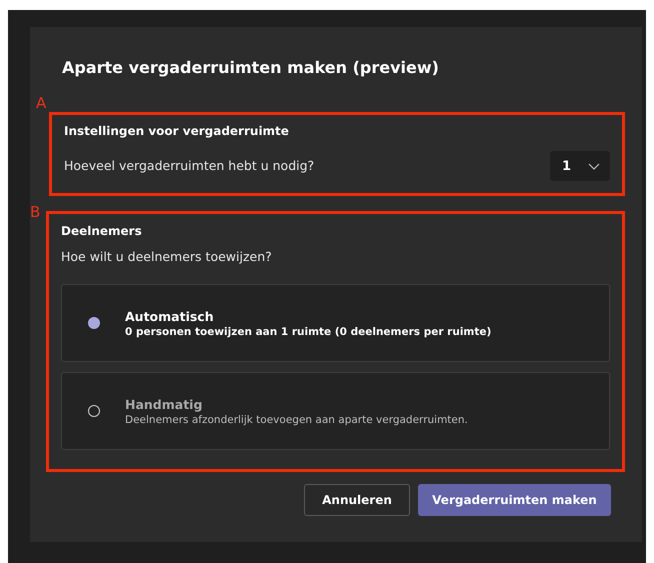  What do you see at coordinates (251, 68) in the screenshot?
I see `dialog-title: Aparte vergaderruimten maken (preview)` at bounding box center [251, 68].